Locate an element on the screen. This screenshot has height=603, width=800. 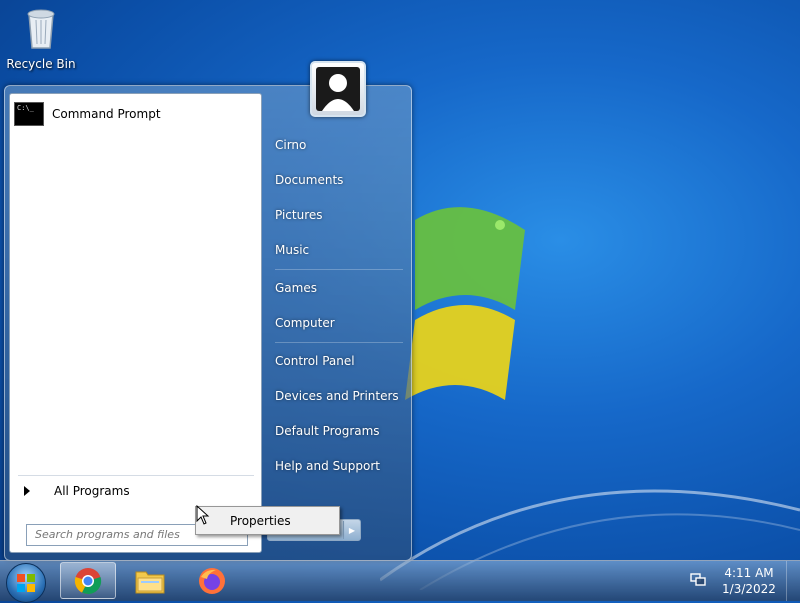
right-item-help-and-support: Help and Support is located at coordinates (327, 466).